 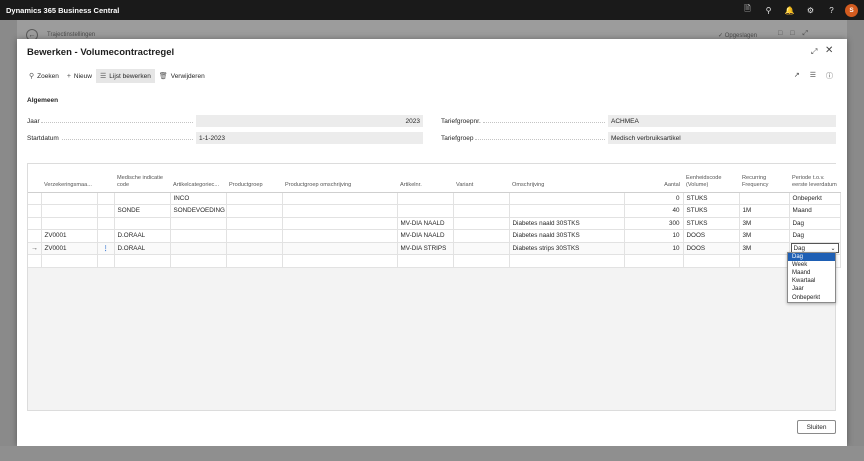 I want to click on table-row-empty, so click(x=434, y=261).